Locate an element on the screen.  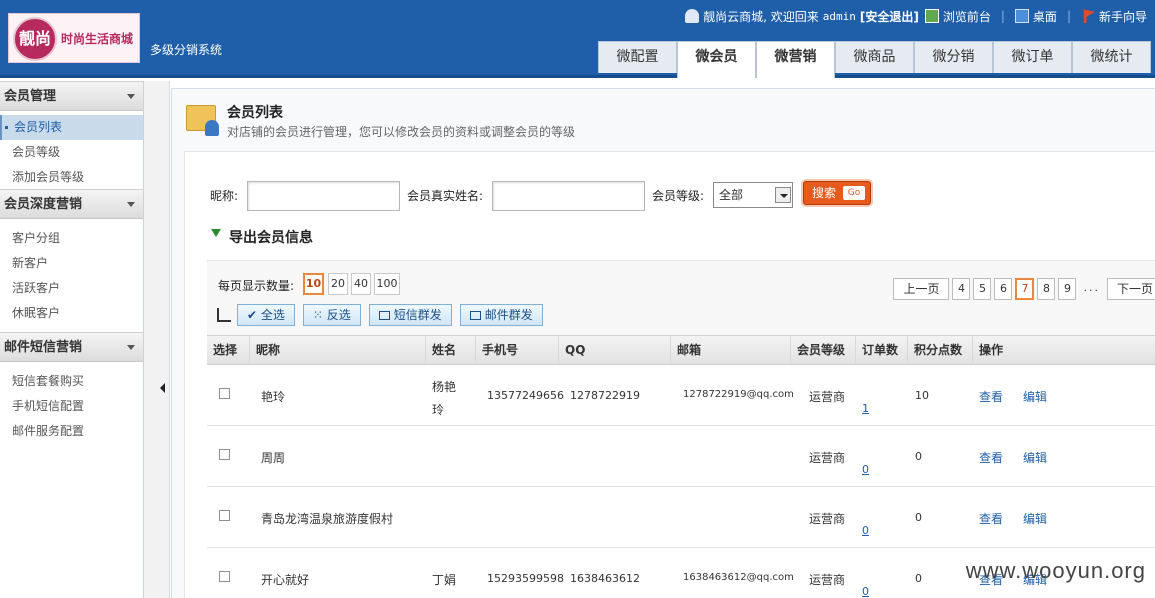
invert-select-label: 反选 is located at coordinates (338, 315).